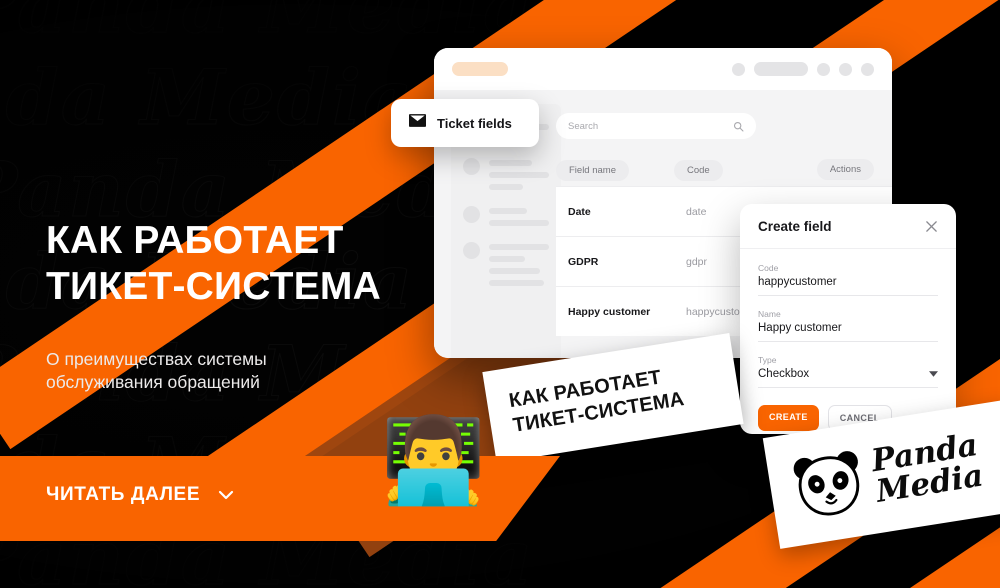  What do you see at coordinates (795, 226) in the screenshot?
I see `modal-title: Create field` at bounding box center [795, 226].